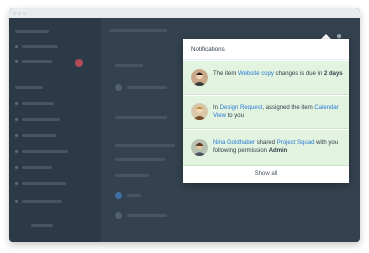 The height and width of the screenshot is (253, 369). Describe the element at coordinates (138, 30) in the screenshot. I see `main-title-placeholder` at that location.